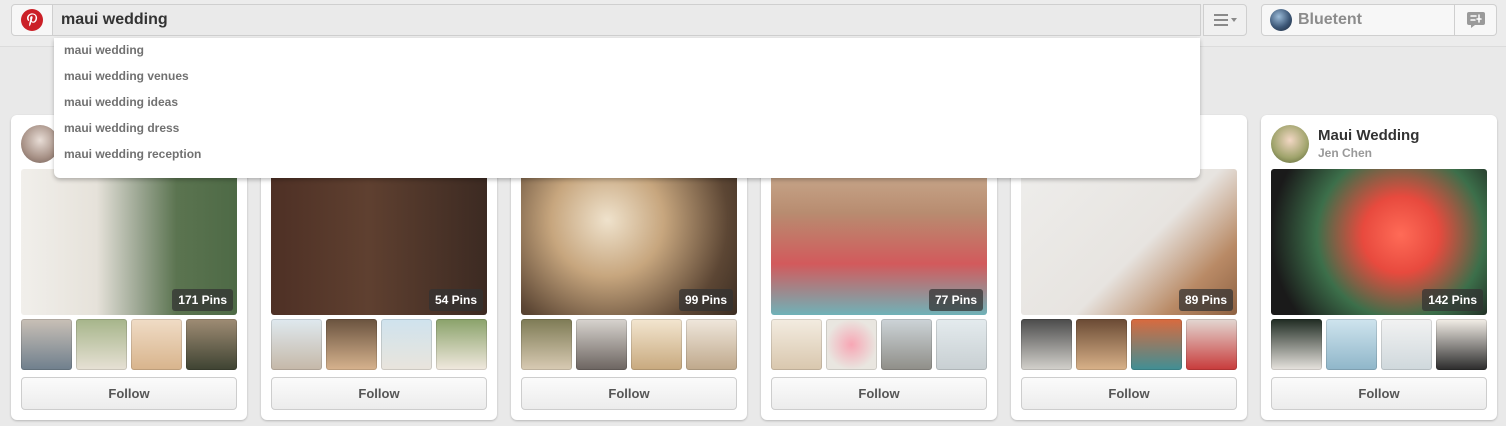 This screenshot has height=426, width=1506. What do you see at coordinates (1290, 144) in the screenshot?
I see `board-avatar` at bounding box center [1290, 144].